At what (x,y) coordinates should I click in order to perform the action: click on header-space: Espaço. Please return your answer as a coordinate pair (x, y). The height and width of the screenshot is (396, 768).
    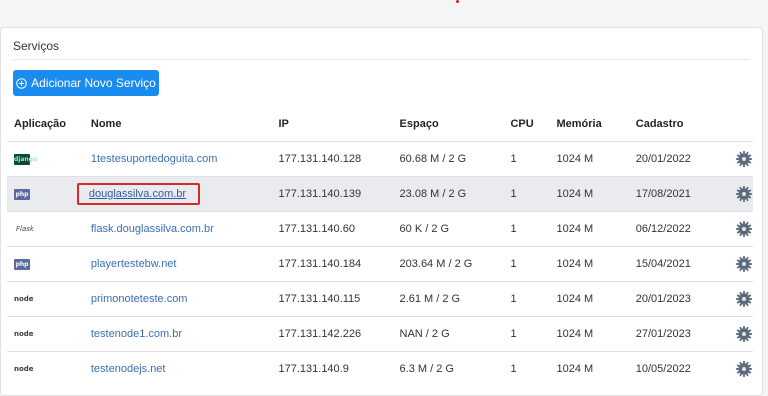
    Looking at the image, I should click on (448, 124).